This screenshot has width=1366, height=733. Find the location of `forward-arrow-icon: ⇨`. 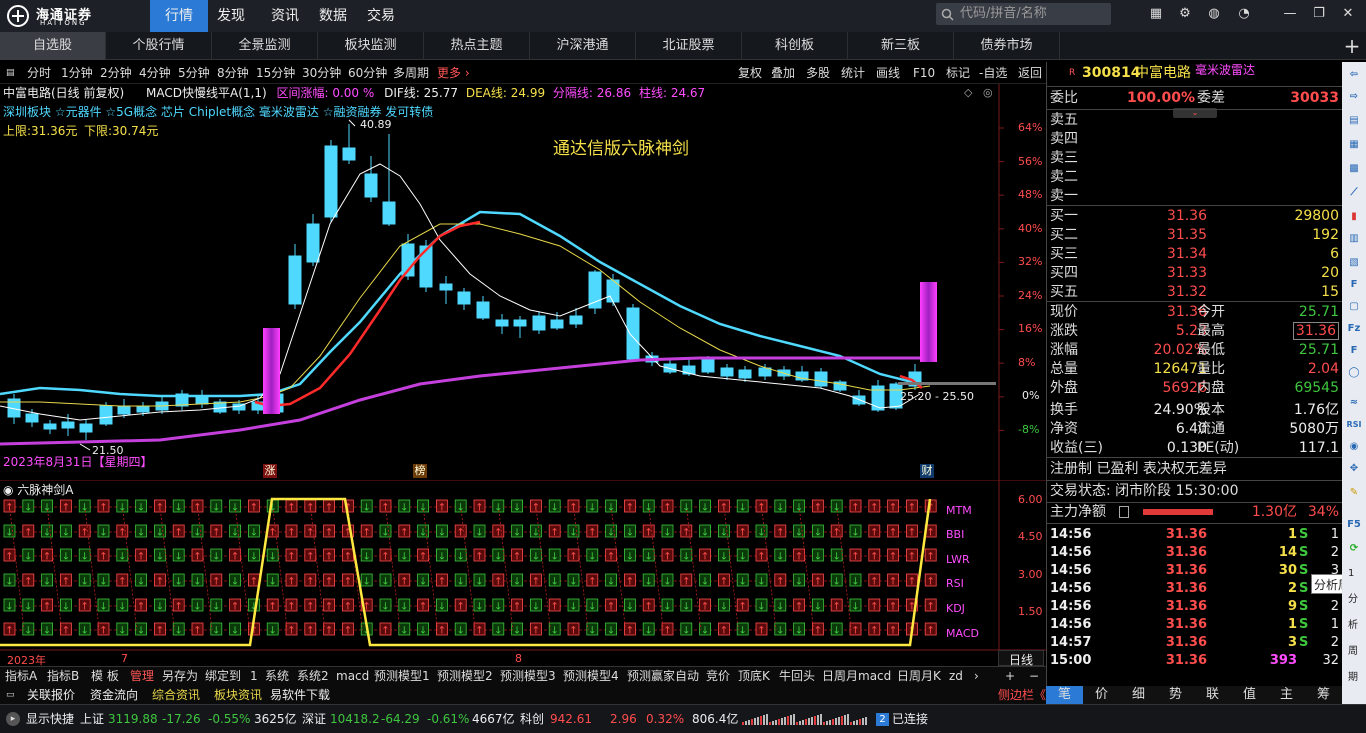

forward-arrow-icon: ⇨ is located at coordinates (1354, 97).